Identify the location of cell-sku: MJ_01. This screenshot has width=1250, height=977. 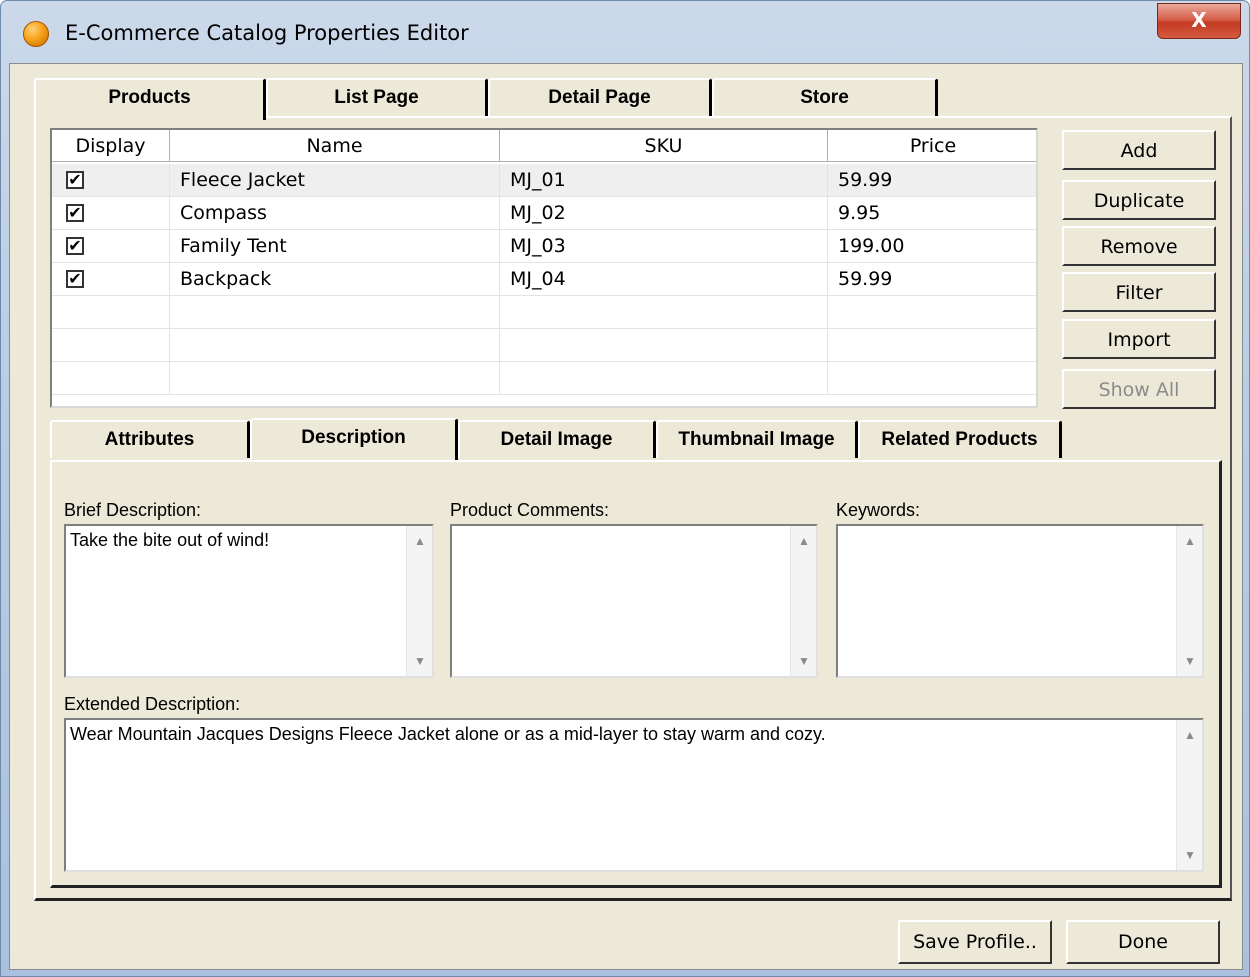
(664, 180).